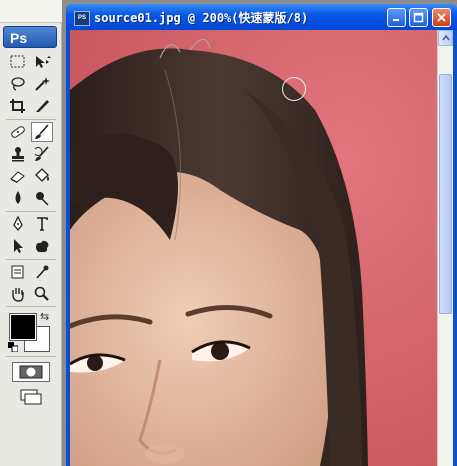  I want to click on maximize-icon, so click(418, 17).